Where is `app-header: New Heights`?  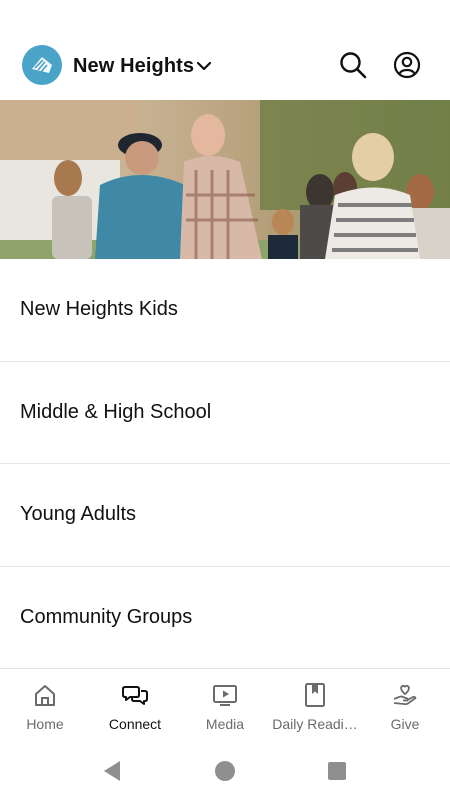 app-header: New Heights is located at coordinates (225, 67).